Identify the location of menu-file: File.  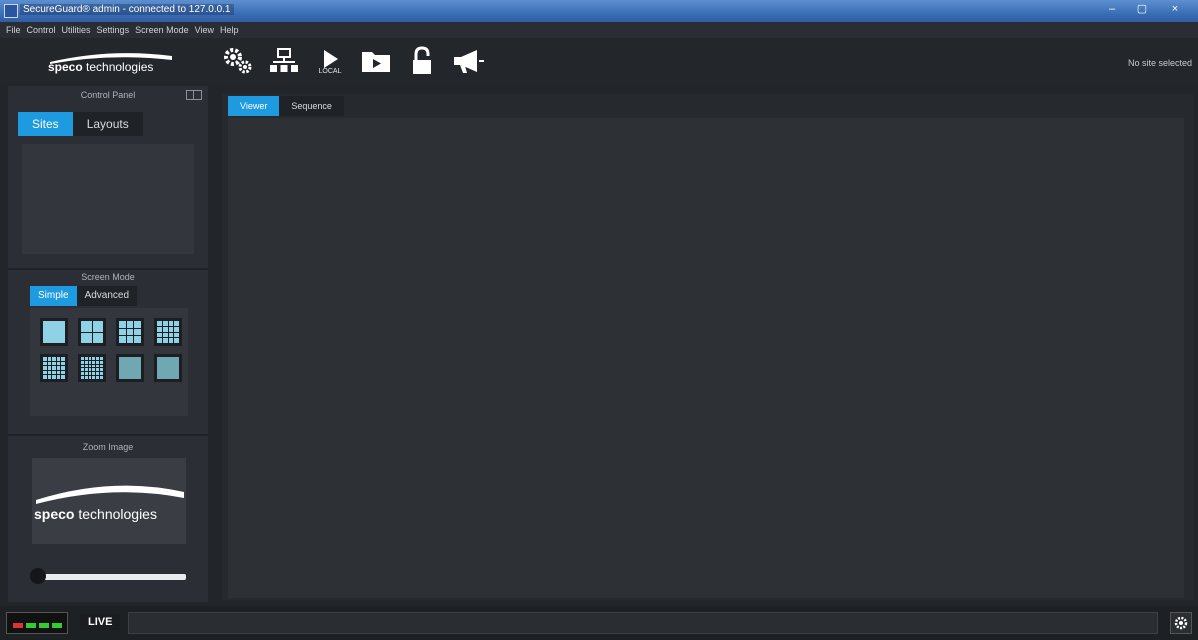
(13, 30).